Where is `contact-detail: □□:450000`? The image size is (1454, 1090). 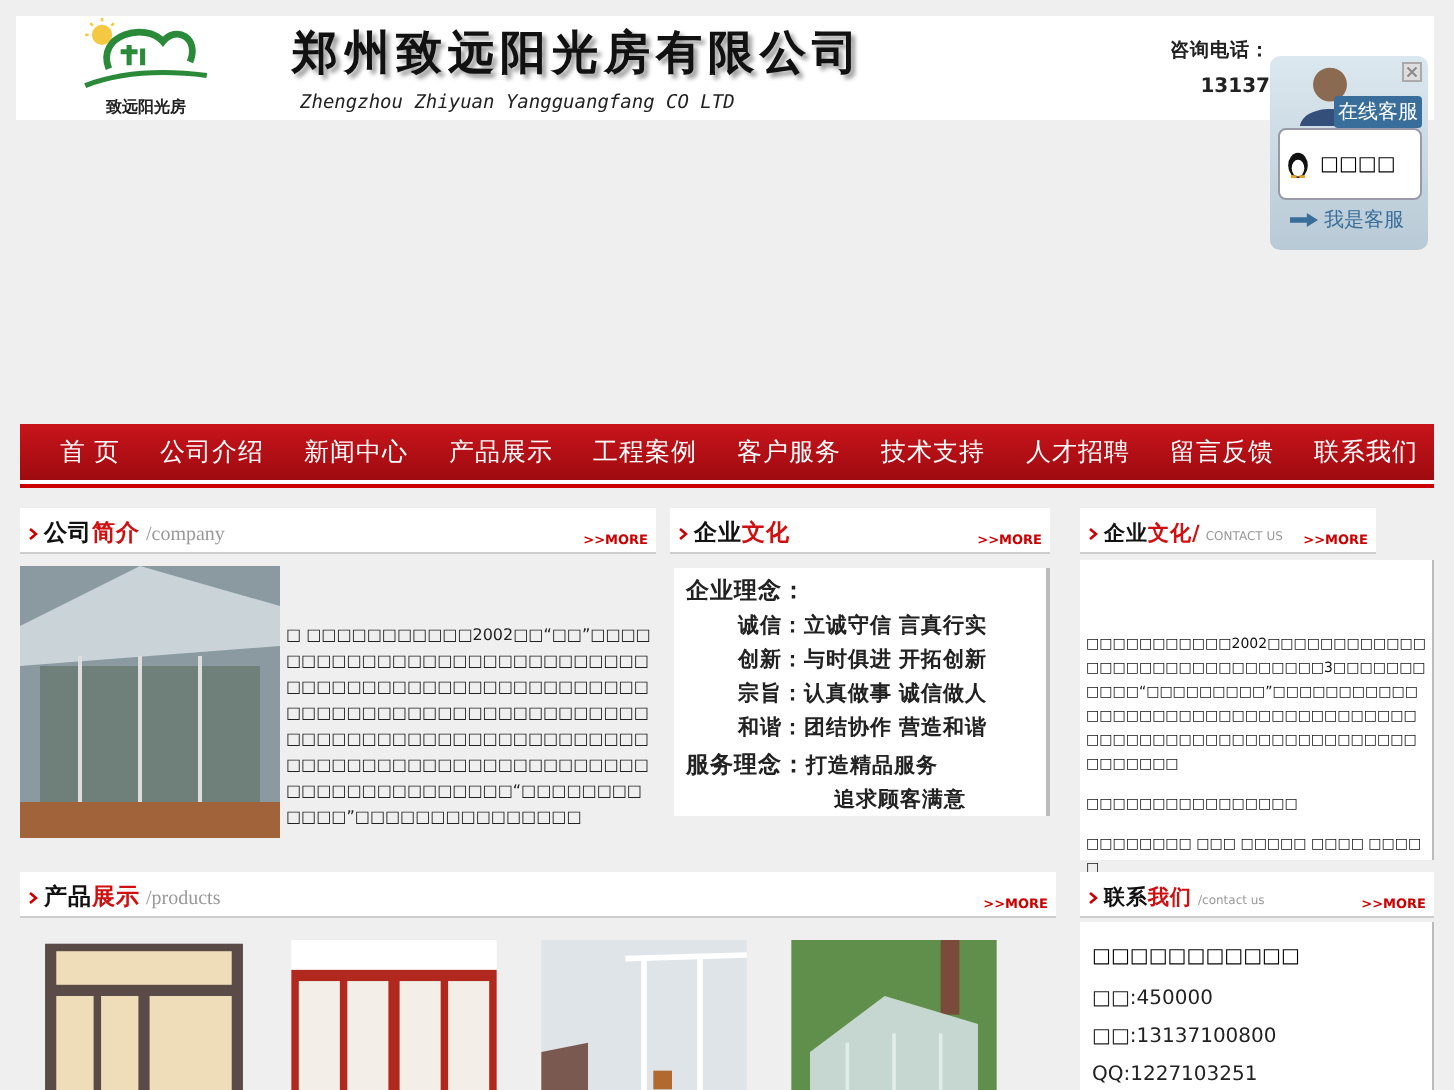
contact-detail: □□:450000 is located at coordinates (1153, 999).